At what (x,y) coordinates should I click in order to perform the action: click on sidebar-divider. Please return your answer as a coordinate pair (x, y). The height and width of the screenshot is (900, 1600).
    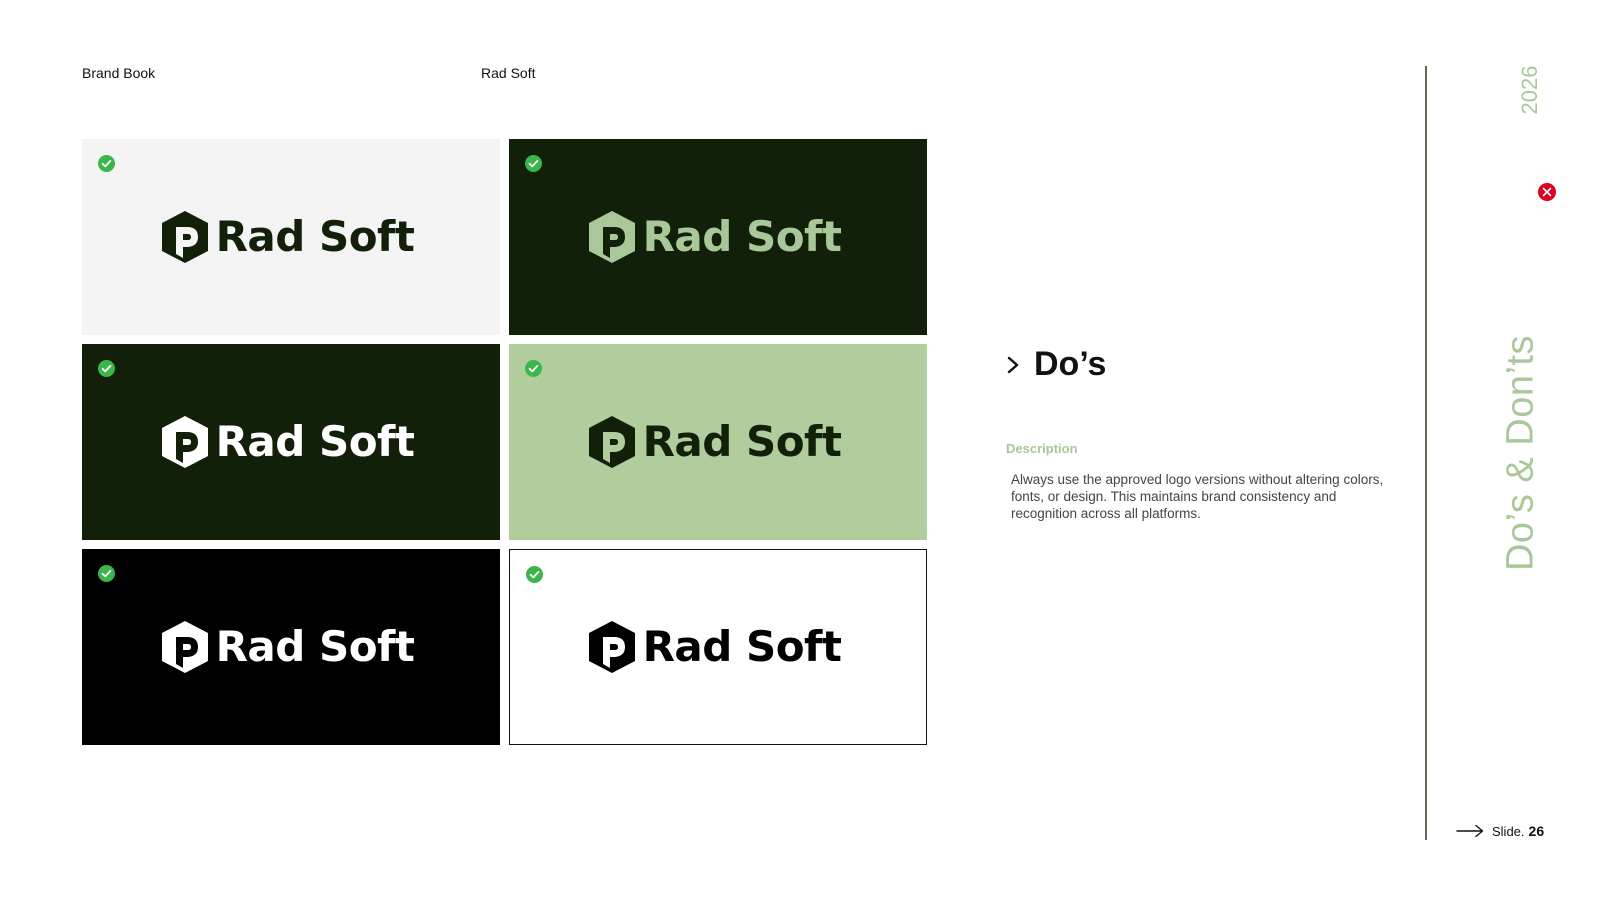
    Looking at the image, I should click on (1426, 453).